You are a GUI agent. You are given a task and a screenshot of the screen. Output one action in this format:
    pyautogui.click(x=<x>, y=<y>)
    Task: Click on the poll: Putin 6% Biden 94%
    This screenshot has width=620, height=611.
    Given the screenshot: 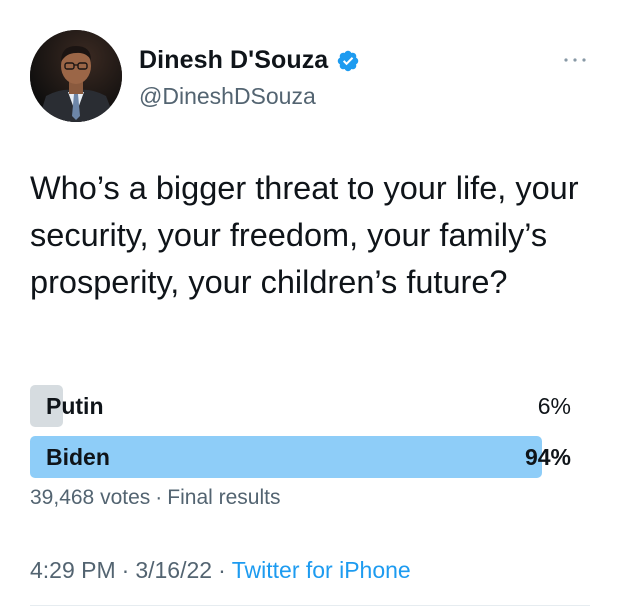 What is the action you would take?
    pyautogui.click(x=302, y=436)
    